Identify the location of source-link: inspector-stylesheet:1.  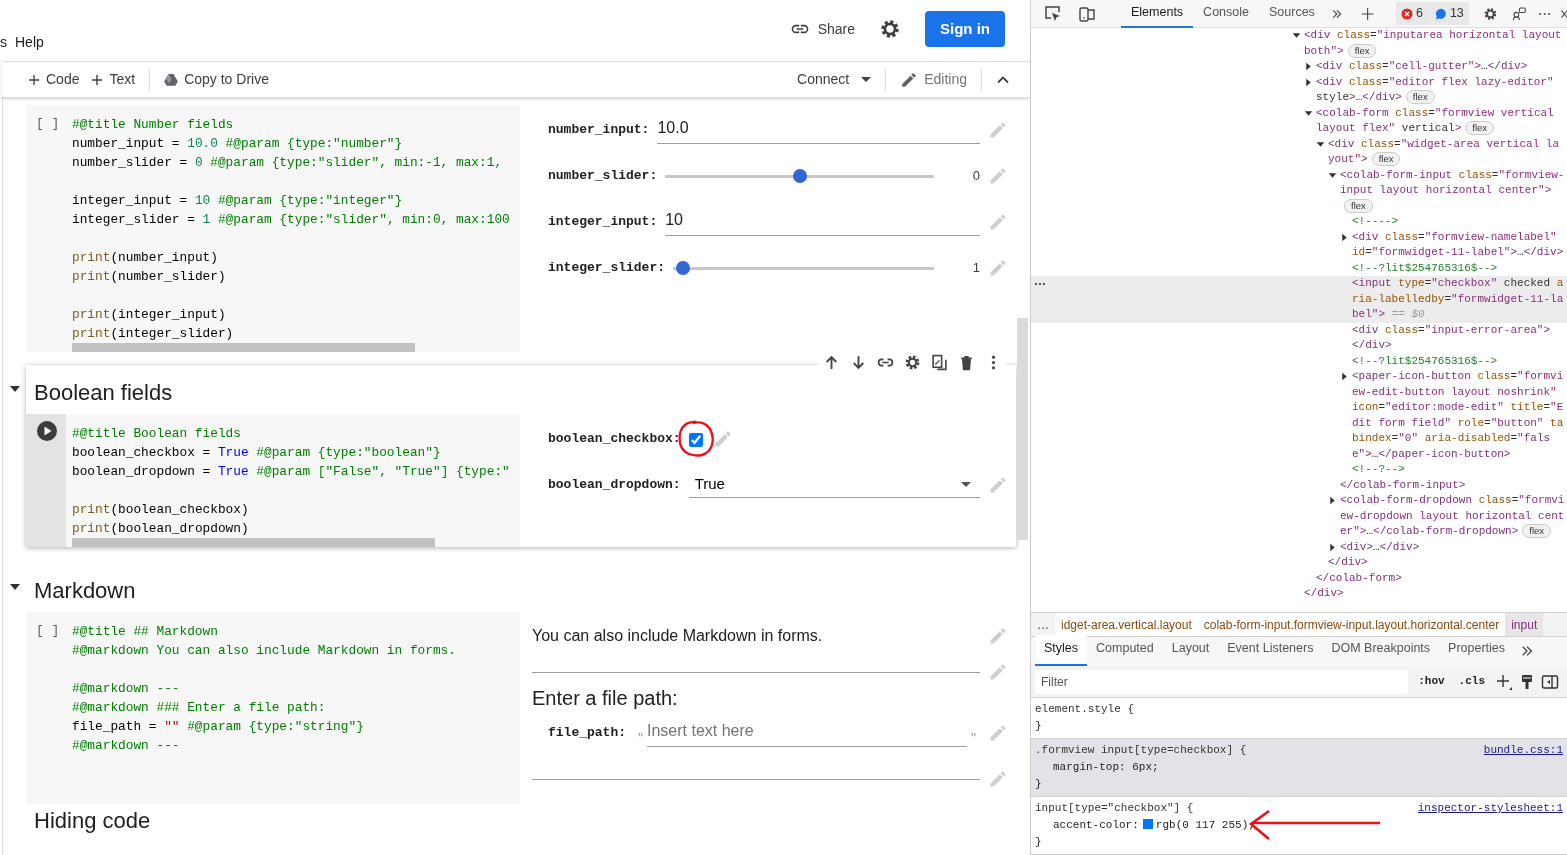
(1490, 808).